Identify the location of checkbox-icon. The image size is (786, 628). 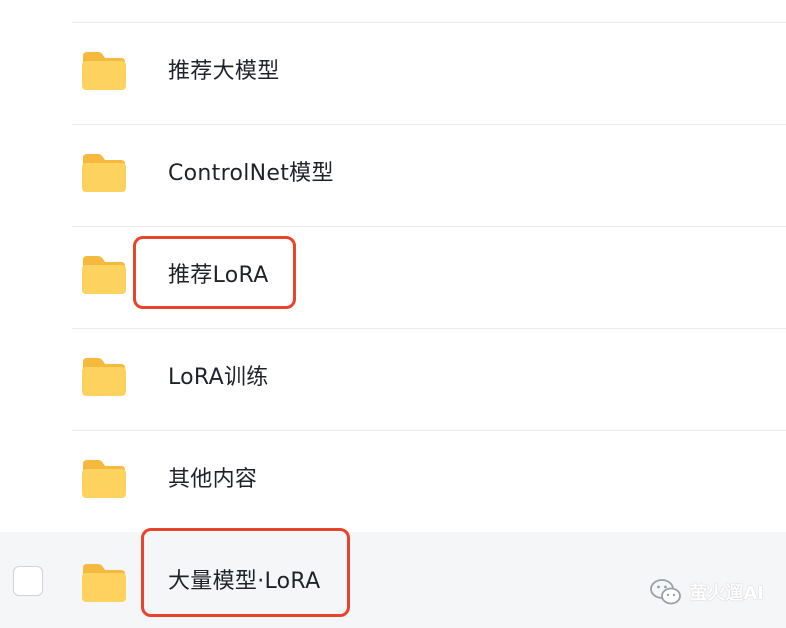
(28, 581).